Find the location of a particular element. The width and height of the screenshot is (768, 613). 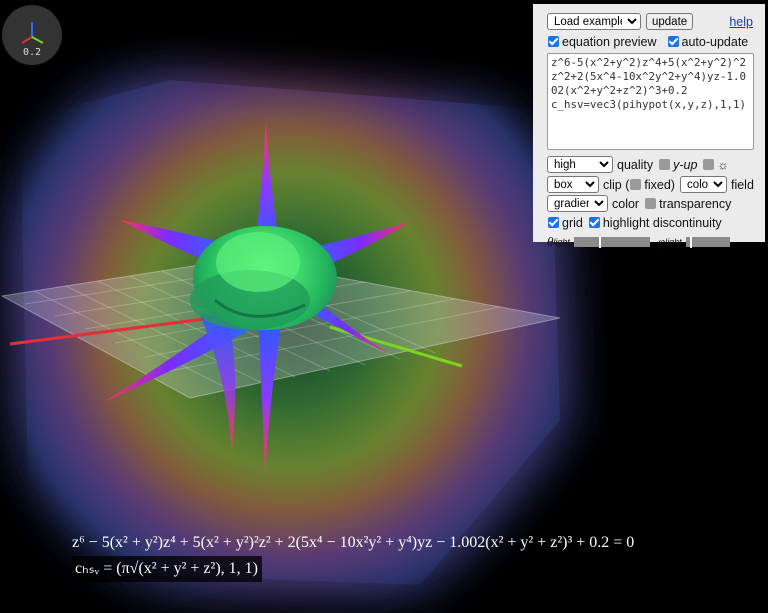

clip-label: clip ( is located at coordinates (616, 184).